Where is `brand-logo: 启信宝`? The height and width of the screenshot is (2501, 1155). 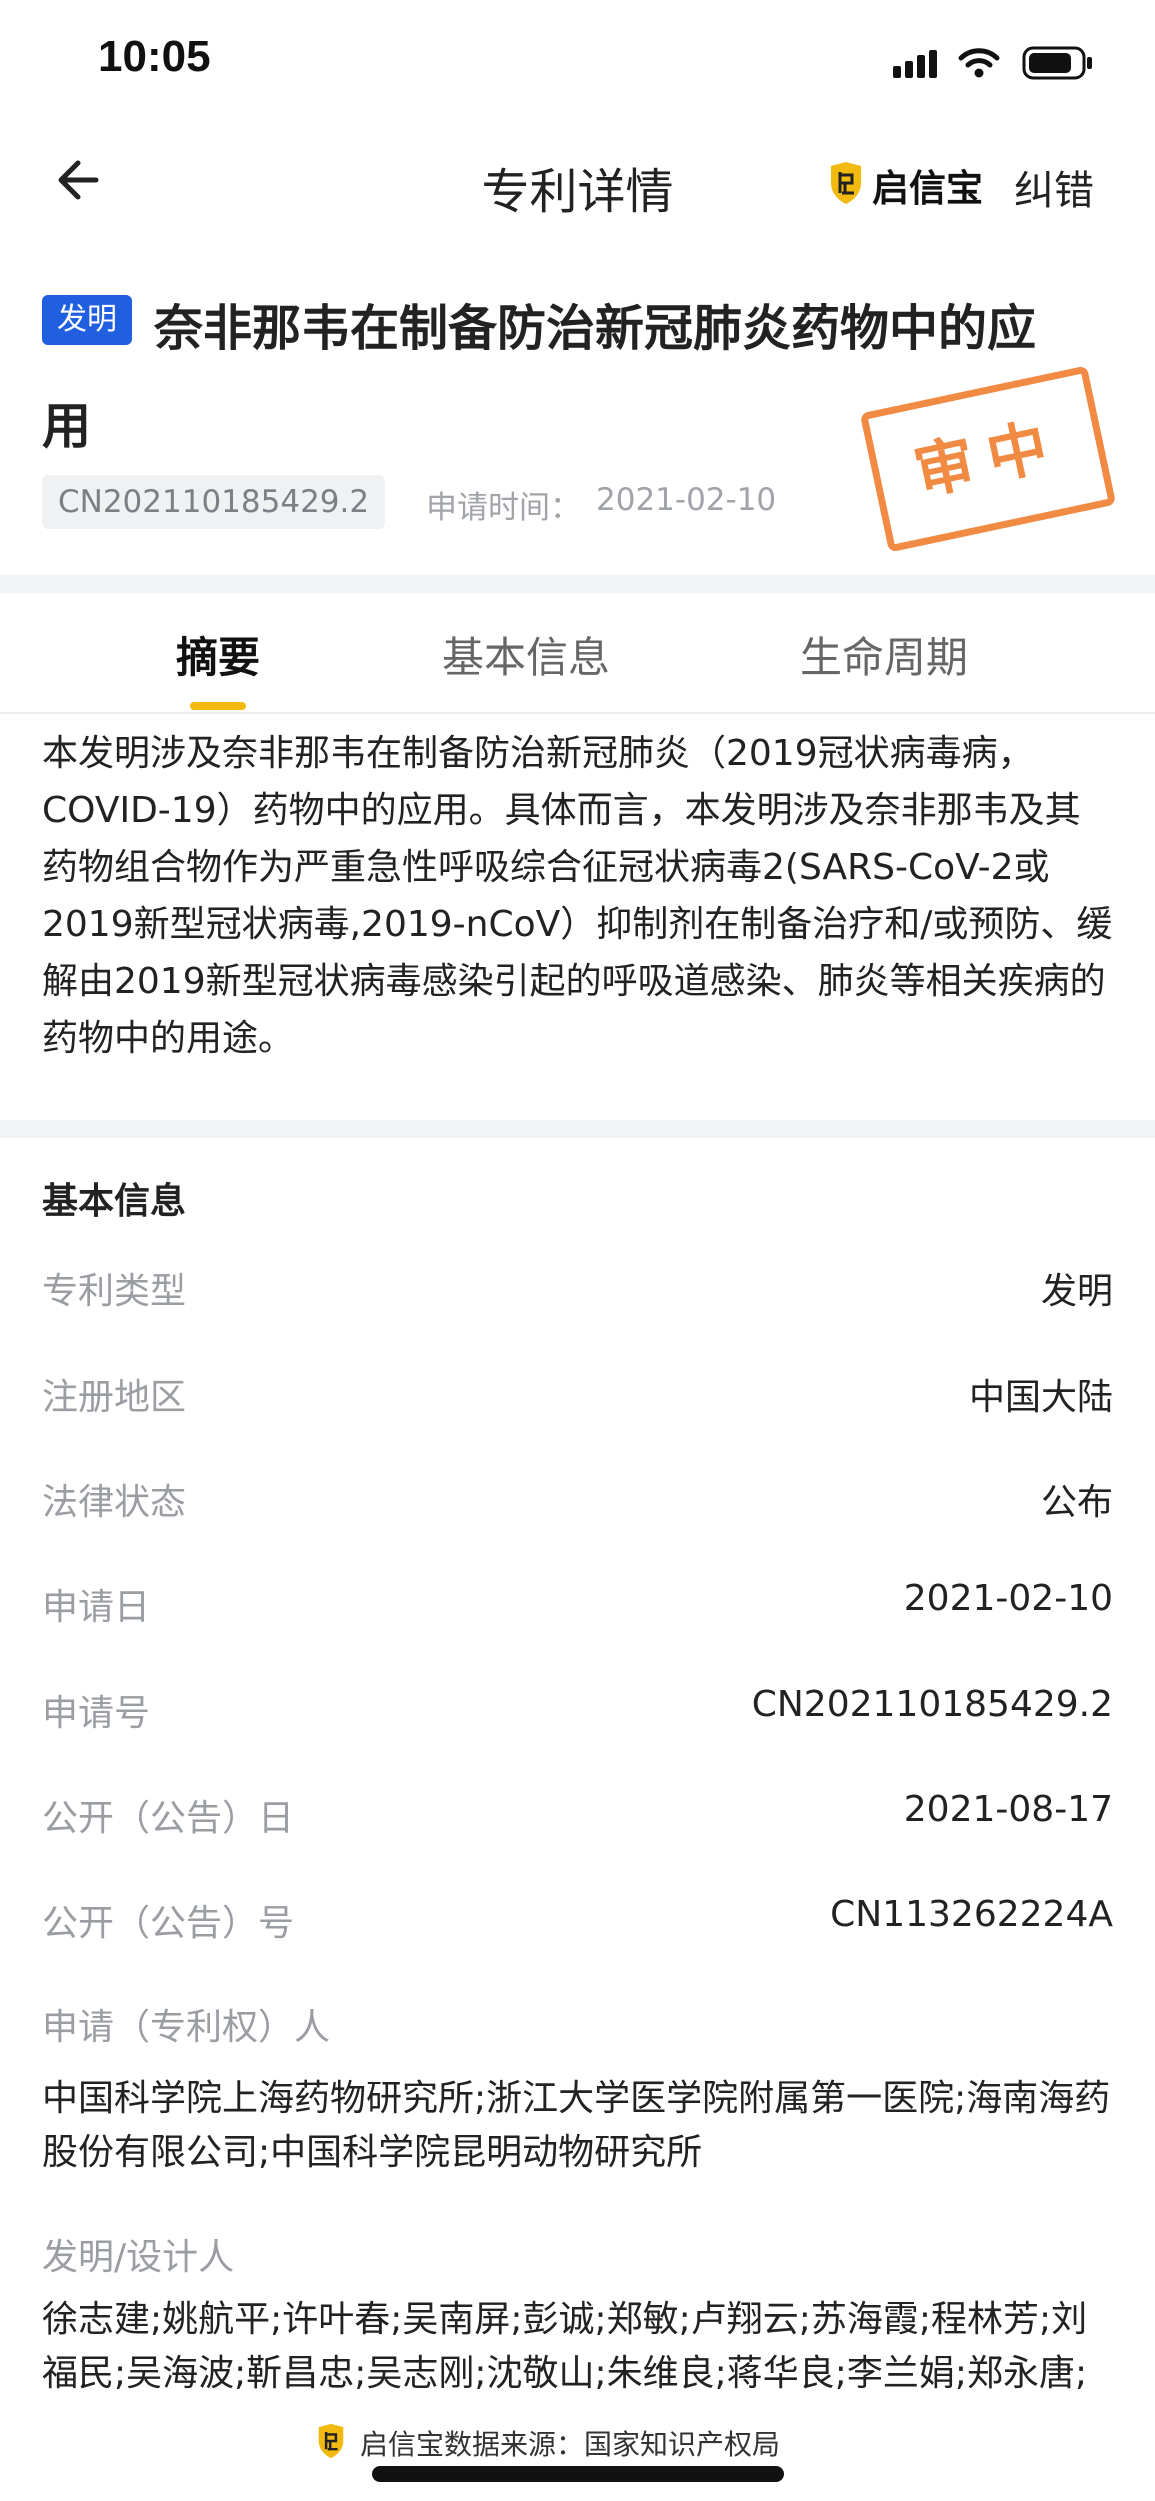
brand-logo: 启信宝 is located at coordinates (905, 185).